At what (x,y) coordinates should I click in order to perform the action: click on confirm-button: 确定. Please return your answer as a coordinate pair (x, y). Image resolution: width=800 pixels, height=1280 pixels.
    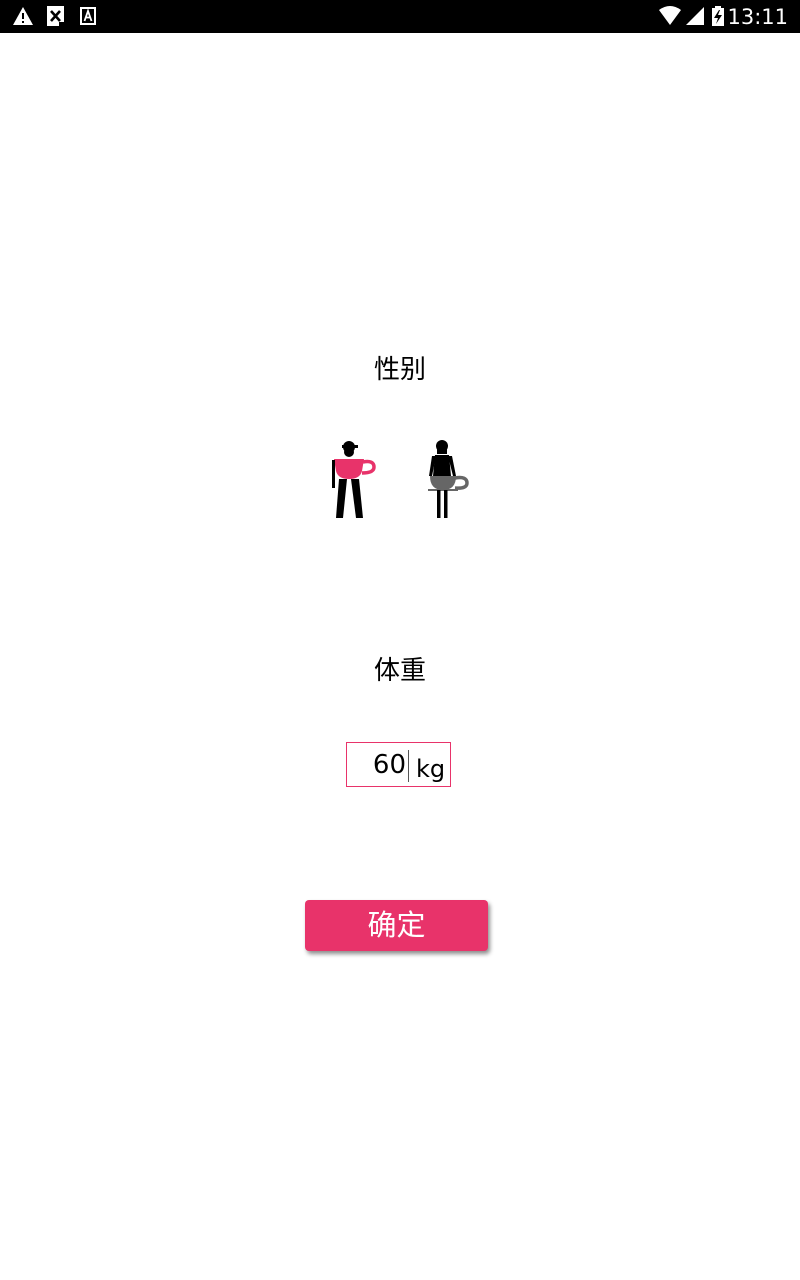
    Looking at the image, I should click on (396, 925).